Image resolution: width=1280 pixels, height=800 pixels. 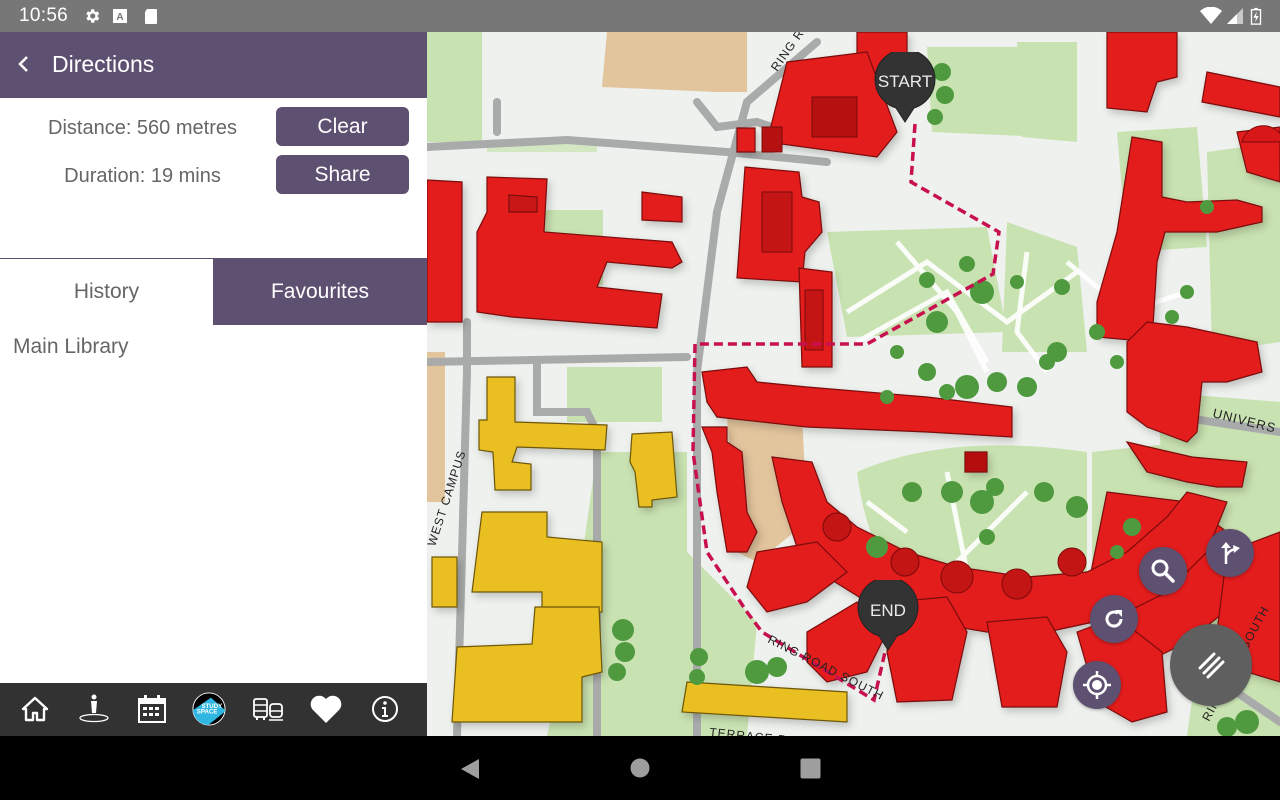 I want to click on info-icon, so click(x=385, y=709).